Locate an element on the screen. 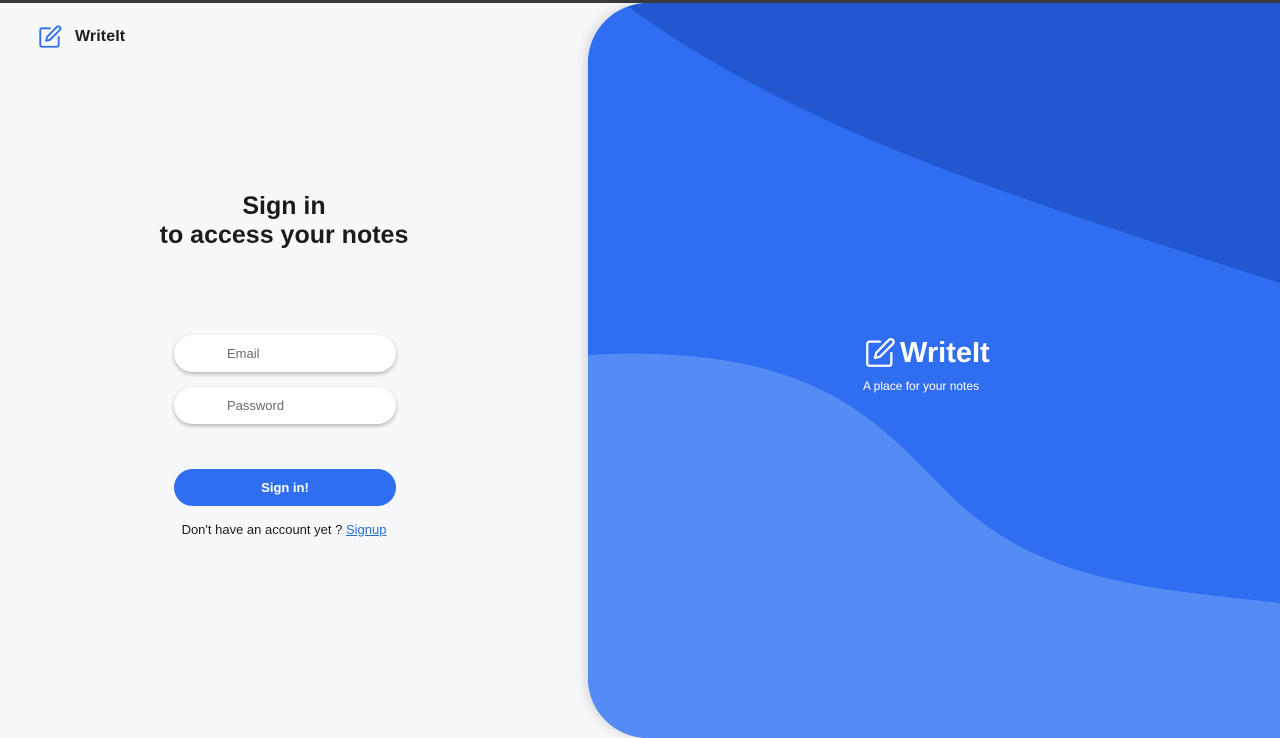  page-title: Sign in to access your notes is located at coordinates (284, 221).